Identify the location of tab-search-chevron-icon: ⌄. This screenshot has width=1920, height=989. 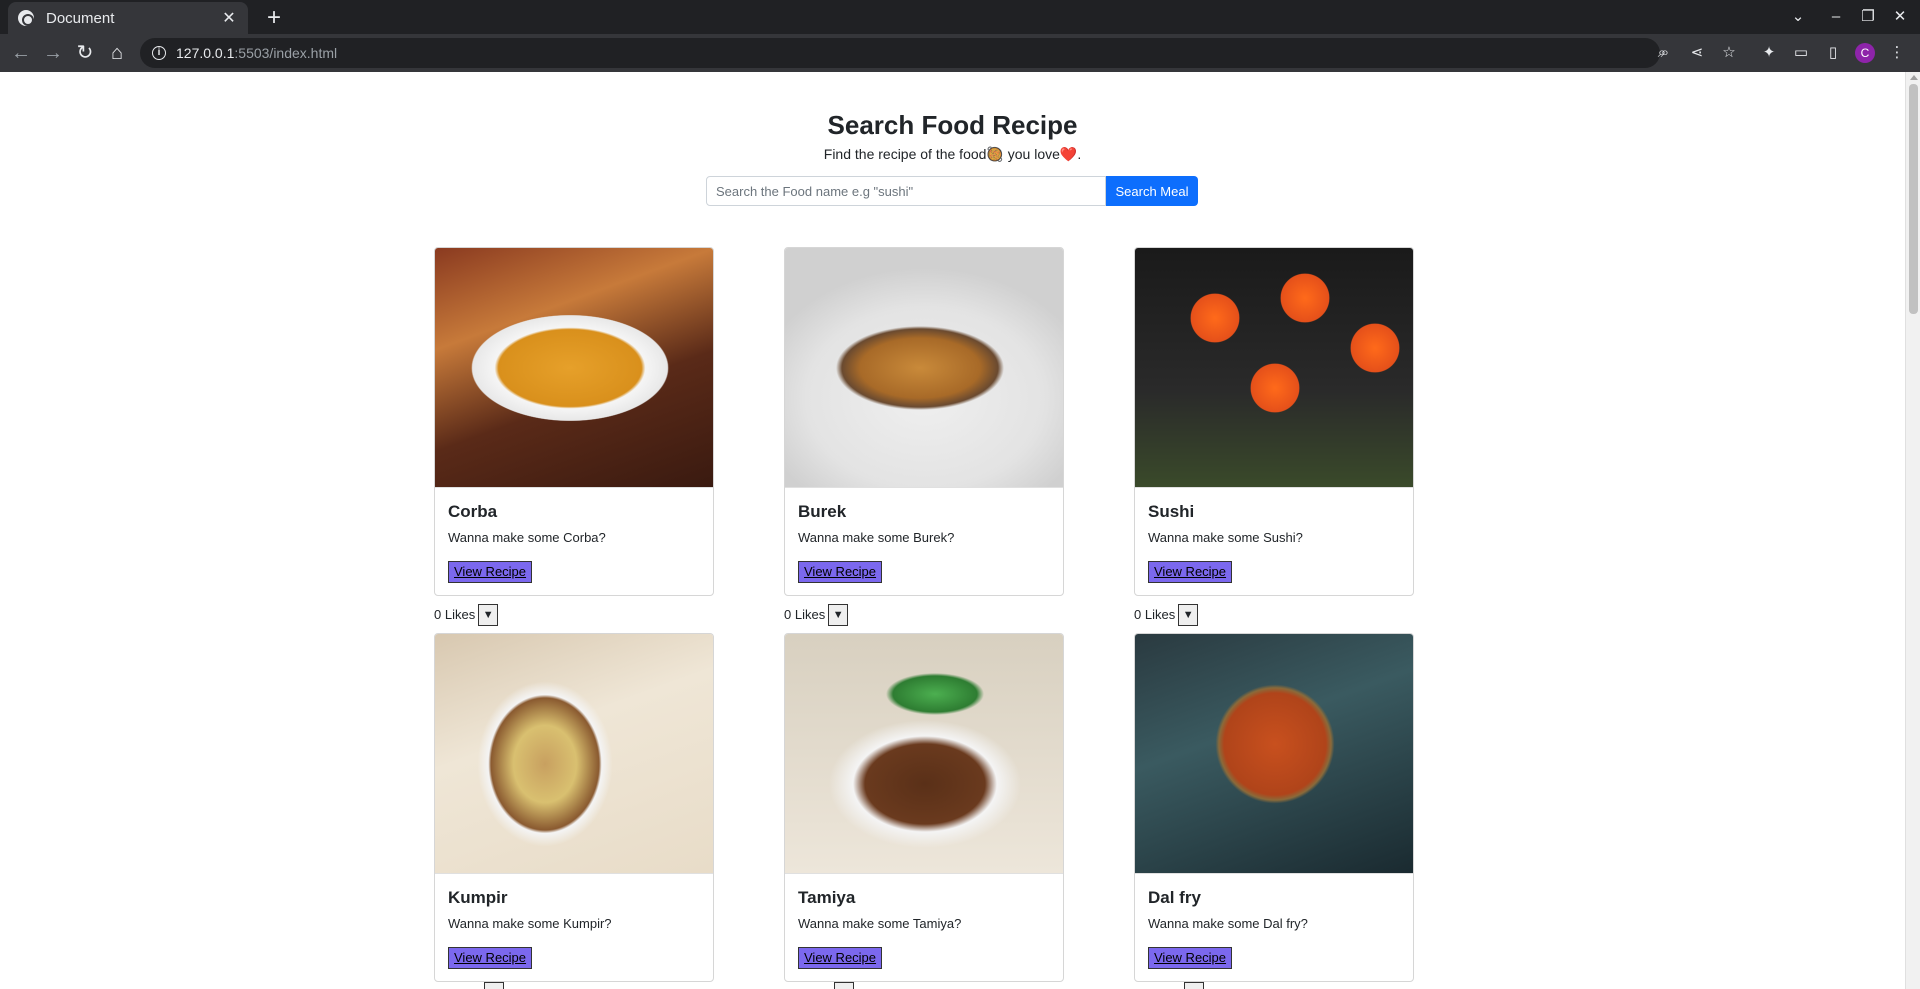
(1798, 17).